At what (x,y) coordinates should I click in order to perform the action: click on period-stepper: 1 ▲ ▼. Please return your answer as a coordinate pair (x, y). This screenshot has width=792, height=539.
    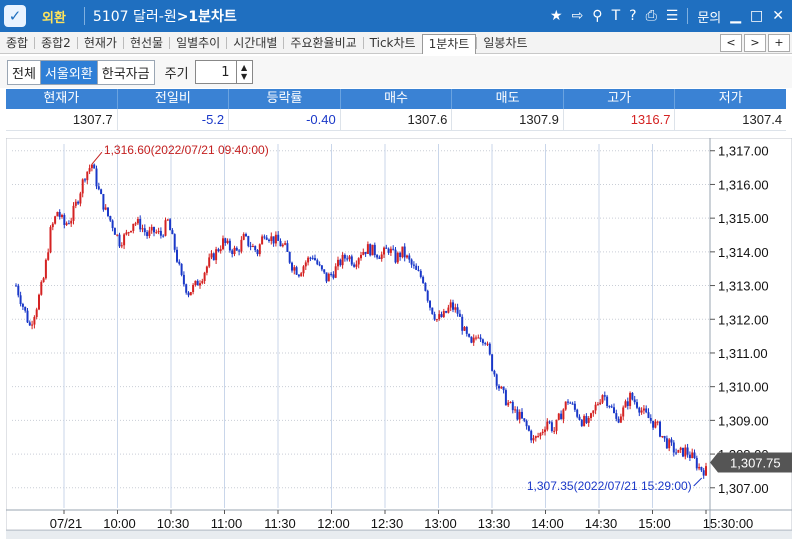
    Looking at the image, I should click on (223, 72).